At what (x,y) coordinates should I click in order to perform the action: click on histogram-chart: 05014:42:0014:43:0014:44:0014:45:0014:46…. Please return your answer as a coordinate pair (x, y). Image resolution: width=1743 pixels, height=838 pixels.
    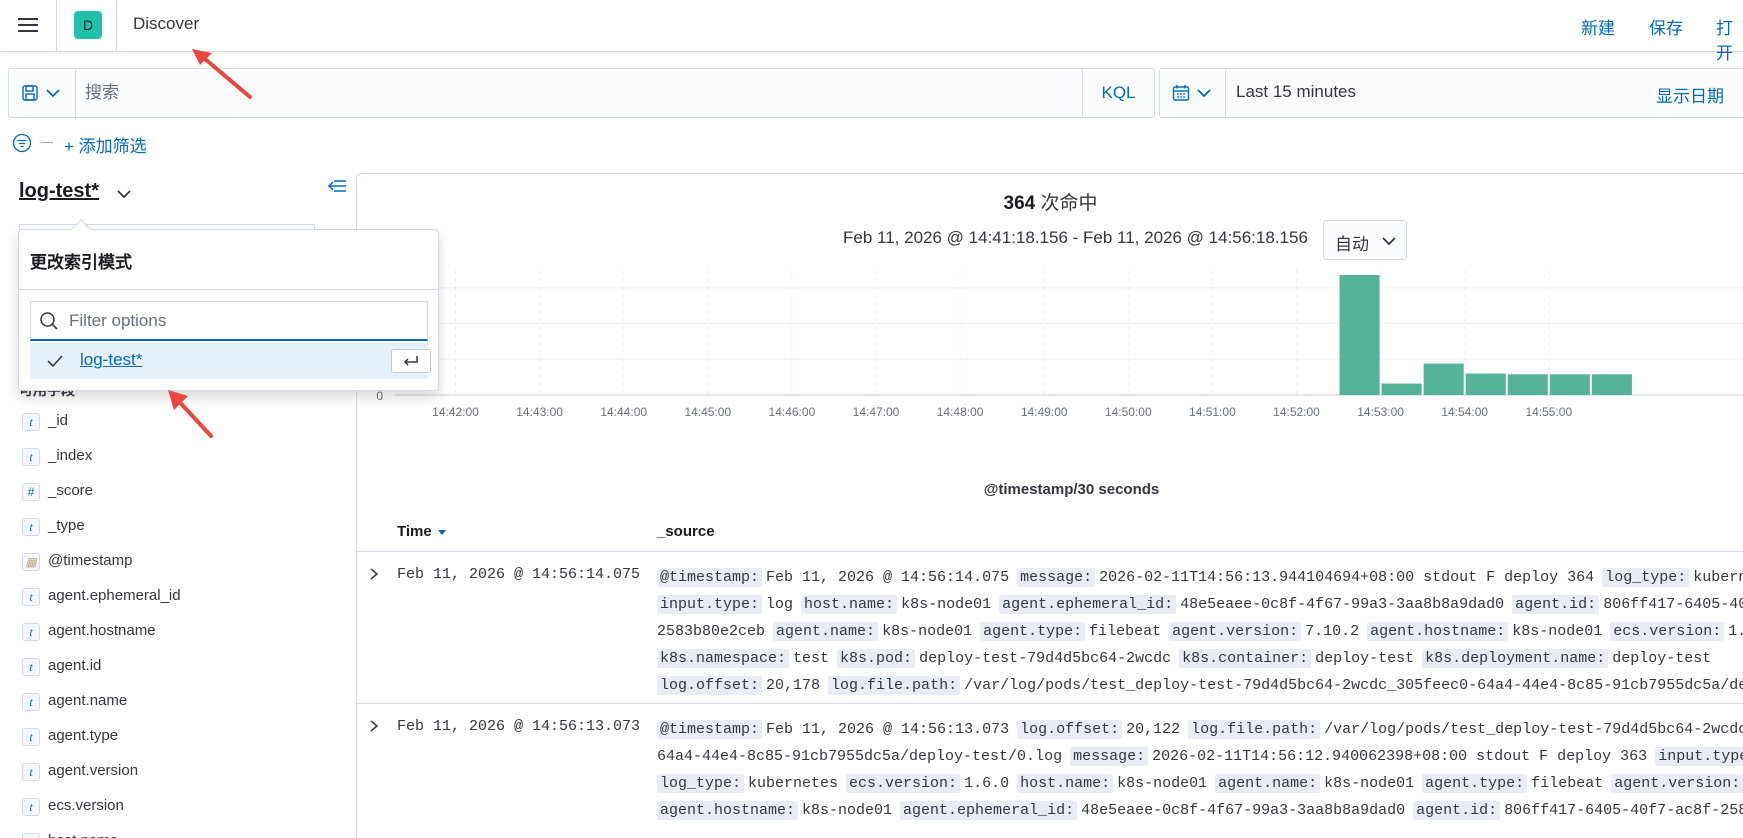
    Looking at the image, I should click on (1056, 344).